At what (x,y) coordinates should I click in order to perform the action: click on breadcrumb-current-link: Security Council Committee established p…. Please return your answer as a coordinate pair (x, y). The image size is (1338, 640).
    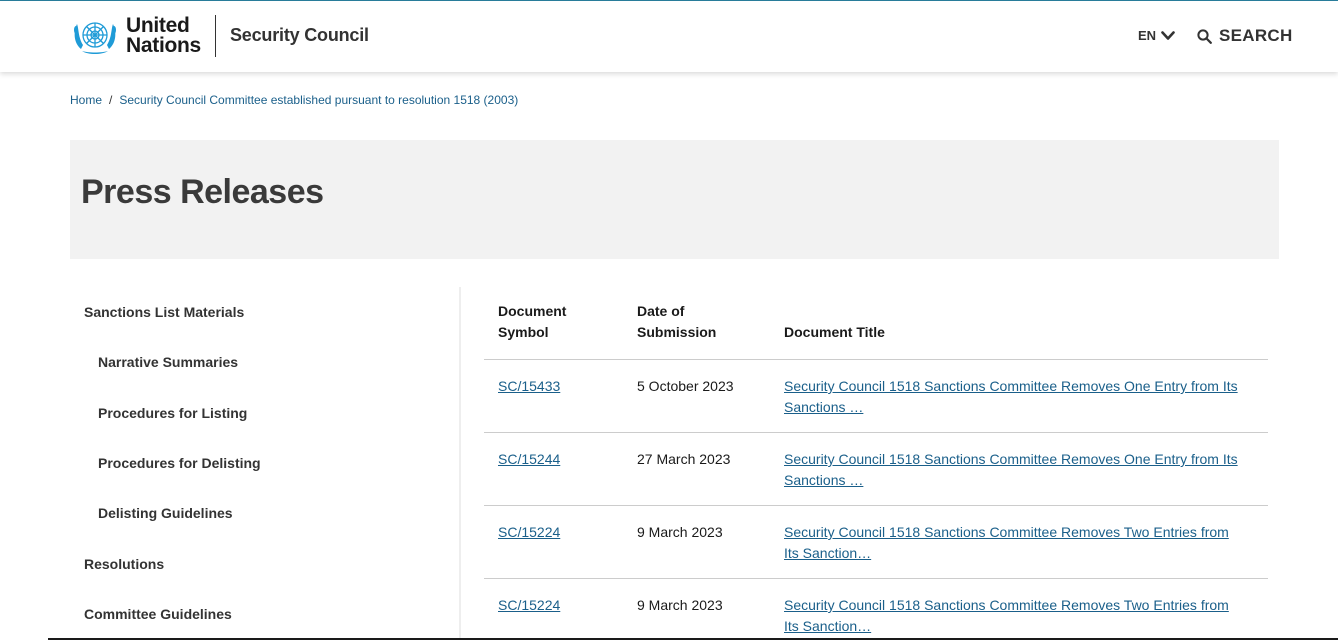
    Looking at the image, I should click on (318, 100).